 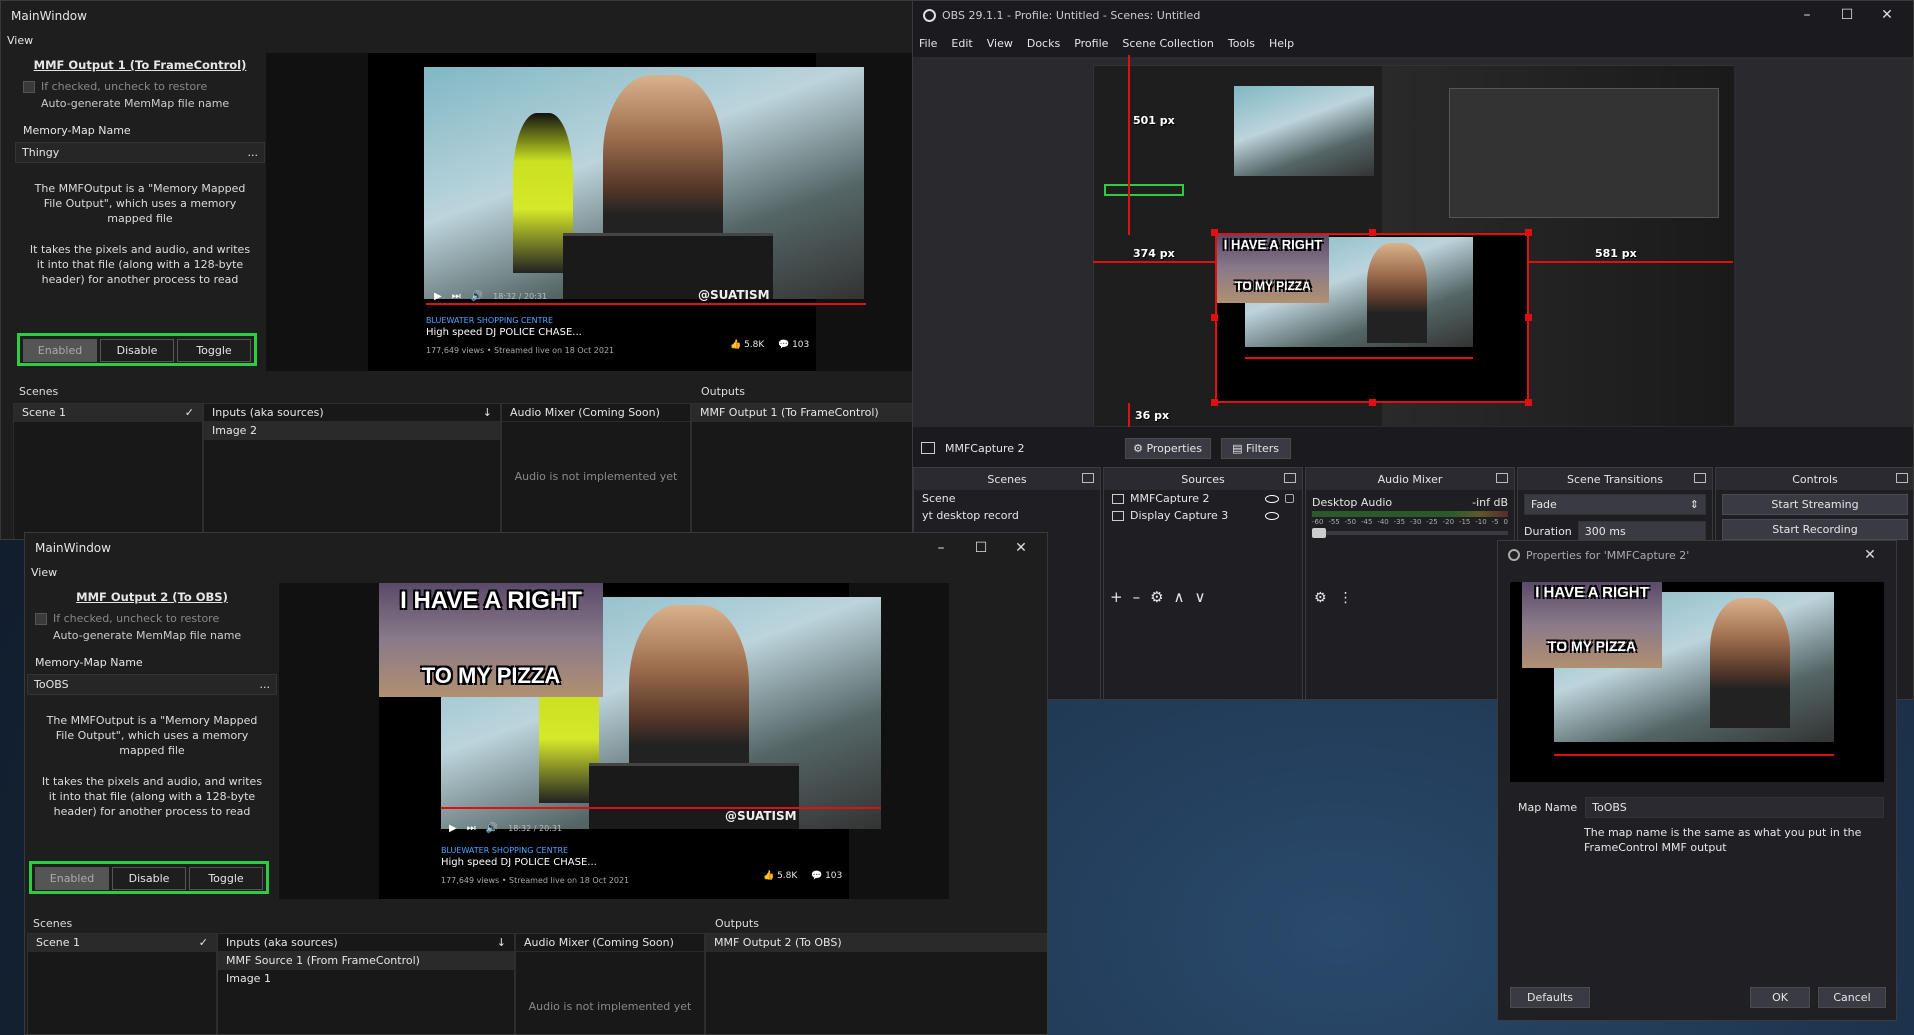 What do you see at coordinates (1615, 504) in the screenshot?
I see `transition-select: Fade ⇕` at bounding box center [1615, 504].